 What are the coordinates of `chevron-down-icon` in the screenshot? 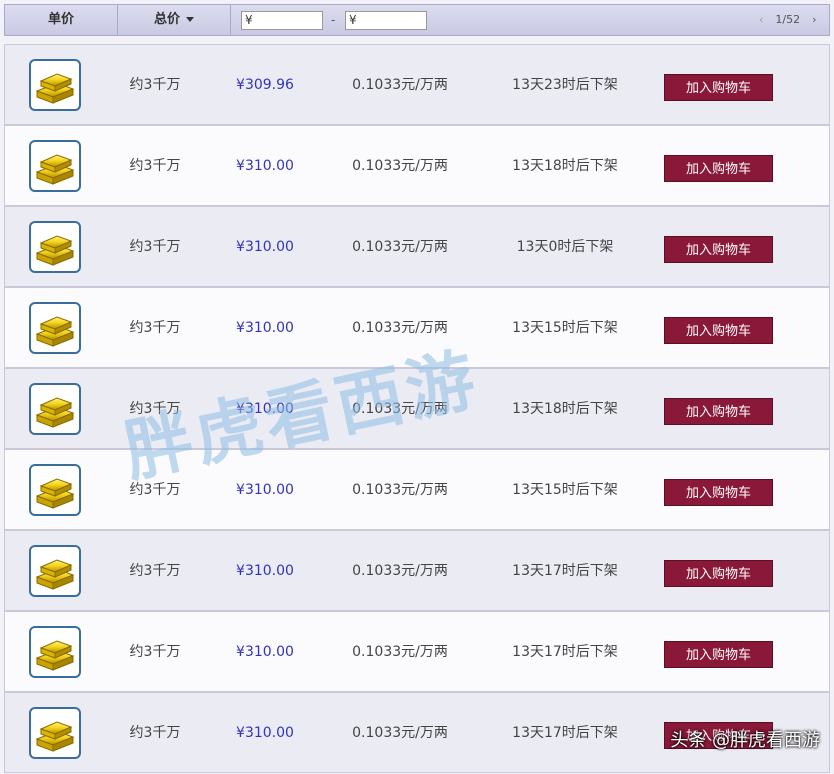 It's located at (190, 19).